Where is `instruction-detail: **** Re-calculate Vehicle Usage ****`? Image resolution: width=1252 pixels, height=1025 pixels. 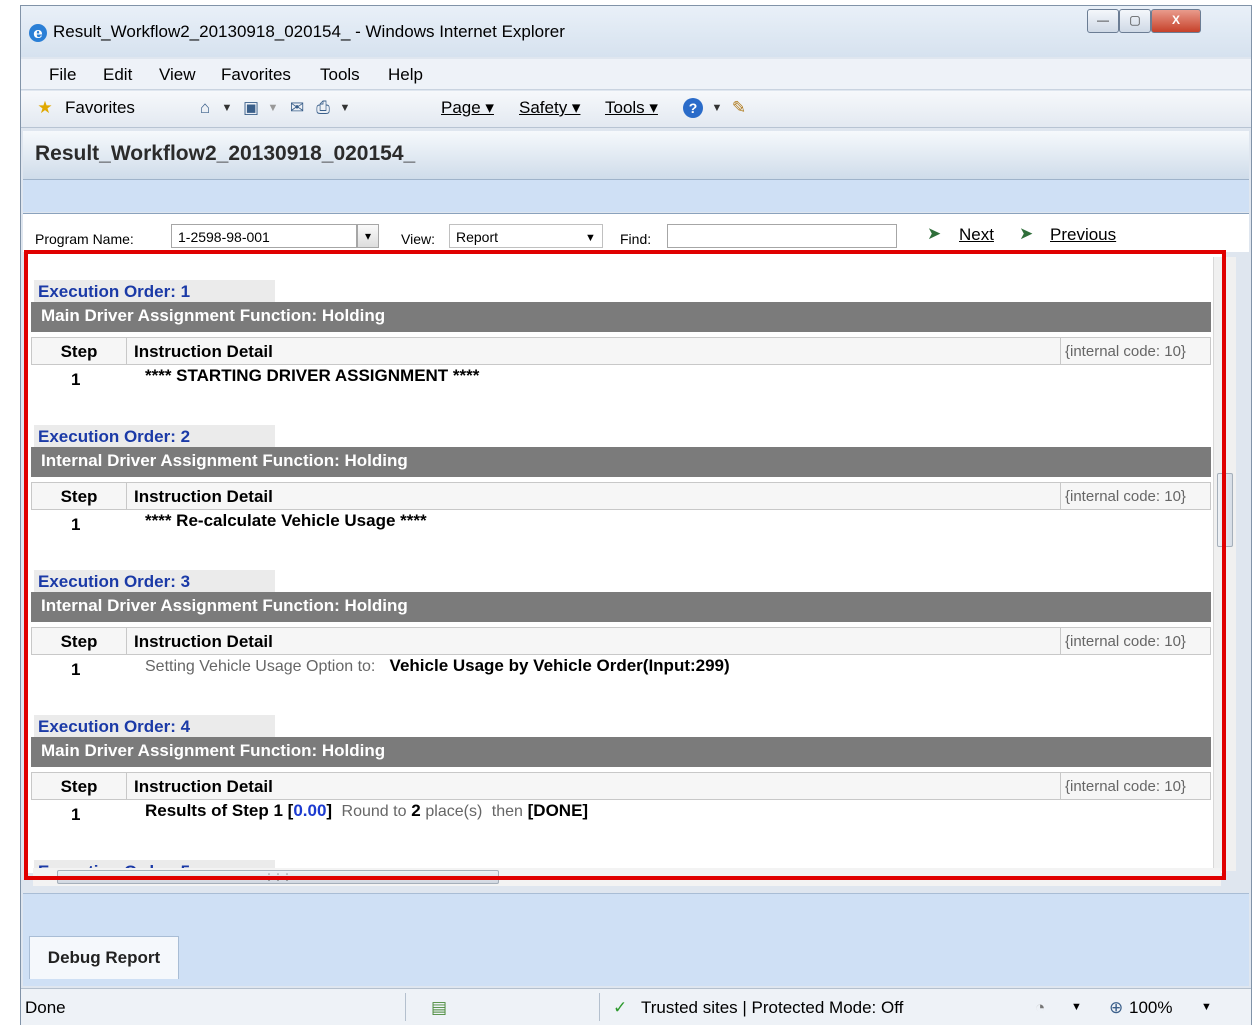 instruction-detail: **** Re-calculate Vehicle Usage **** is located at coordinates (286, 521).